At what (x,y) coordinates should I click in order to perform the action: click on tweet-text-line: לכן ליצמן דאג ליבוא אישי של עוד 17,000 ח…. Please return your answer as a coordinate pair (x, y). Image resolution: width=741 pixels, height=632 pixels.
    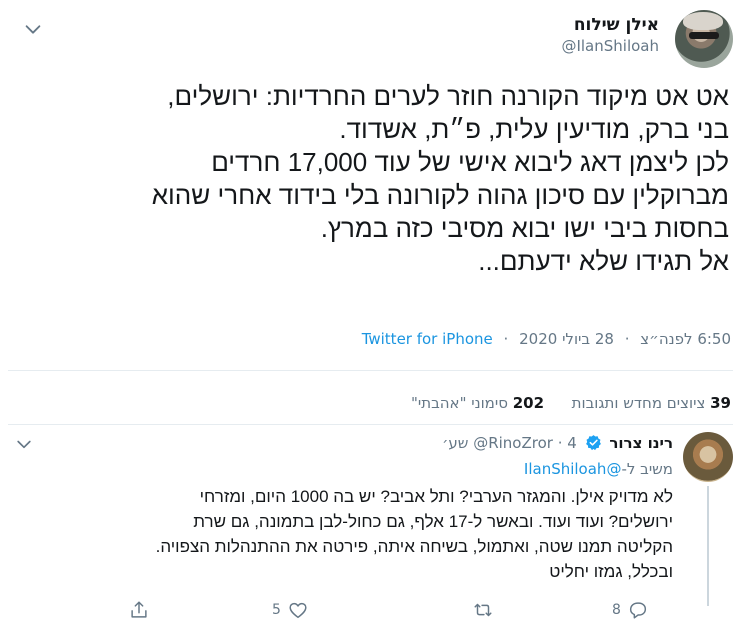
    Looking at the image, I should click on (470, 162).